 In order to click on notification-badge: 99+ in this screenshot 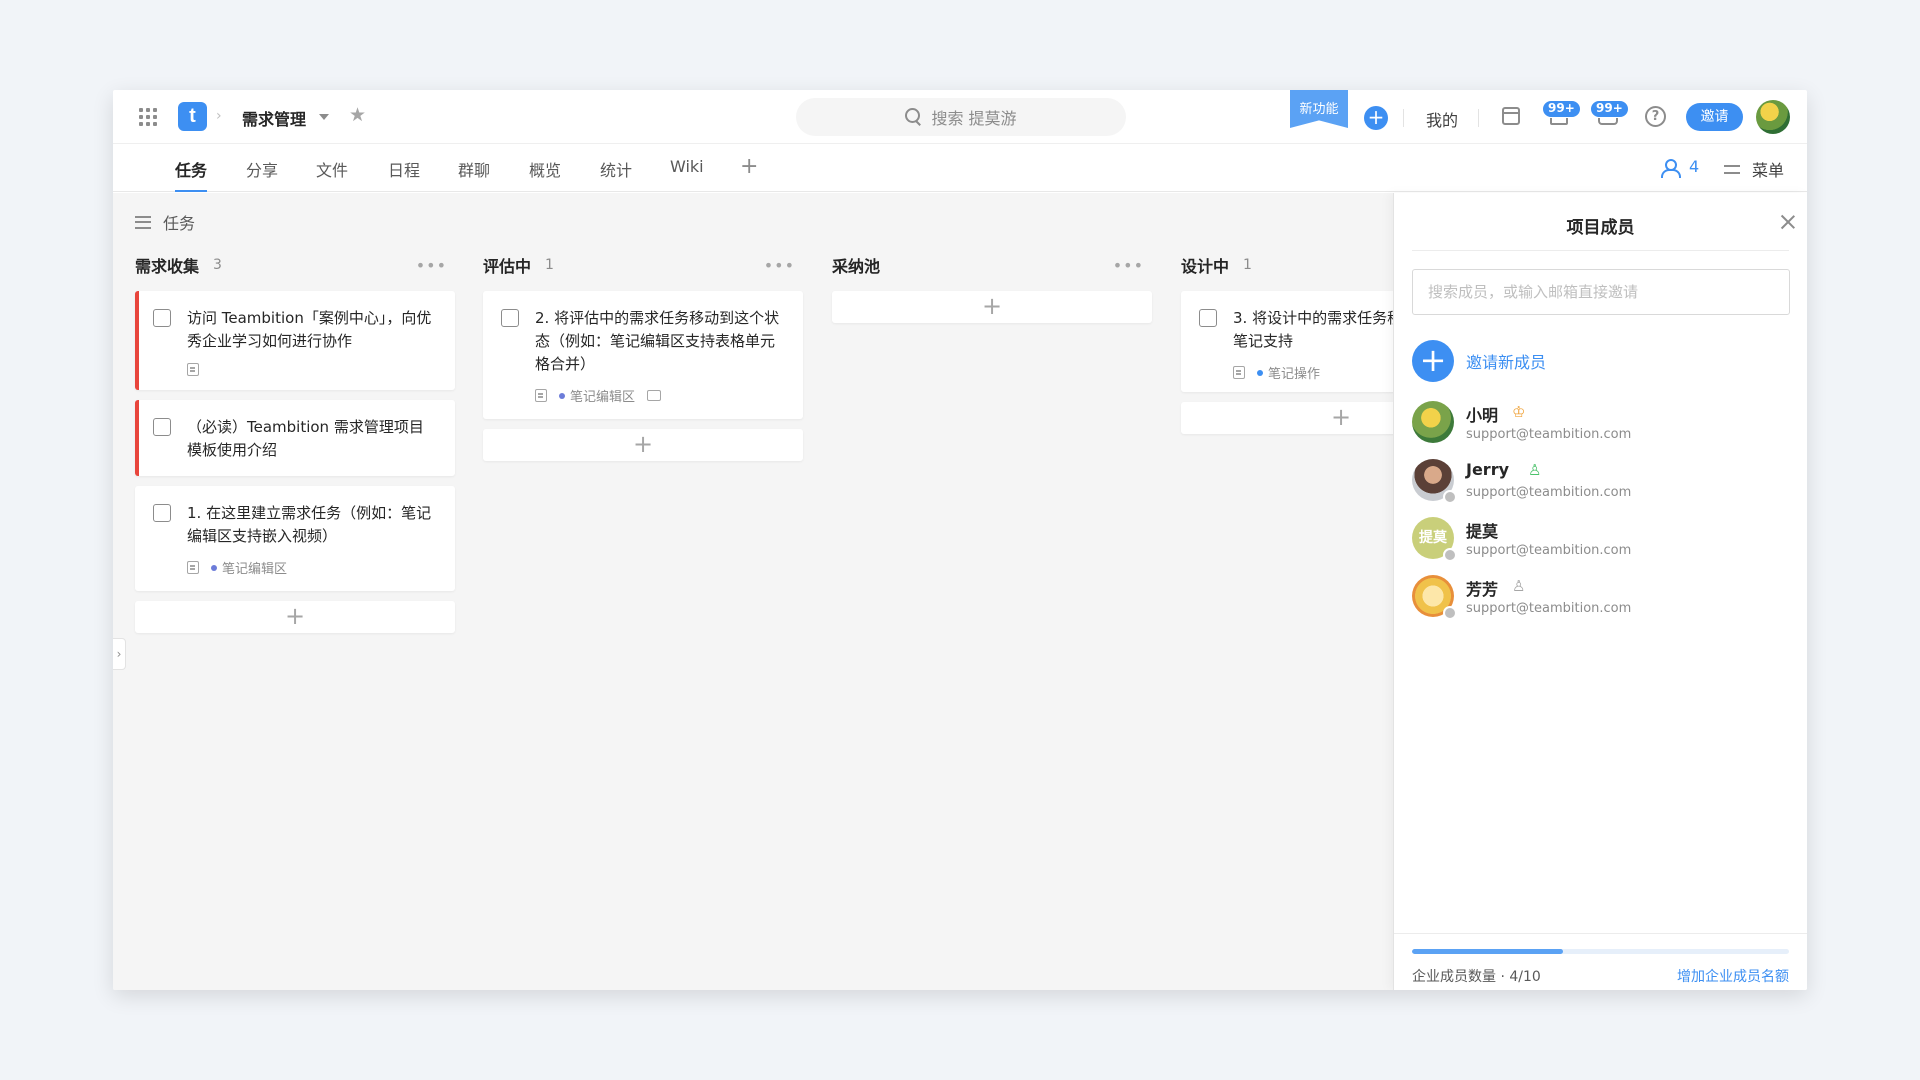, I will do `click(1561, 109)`.